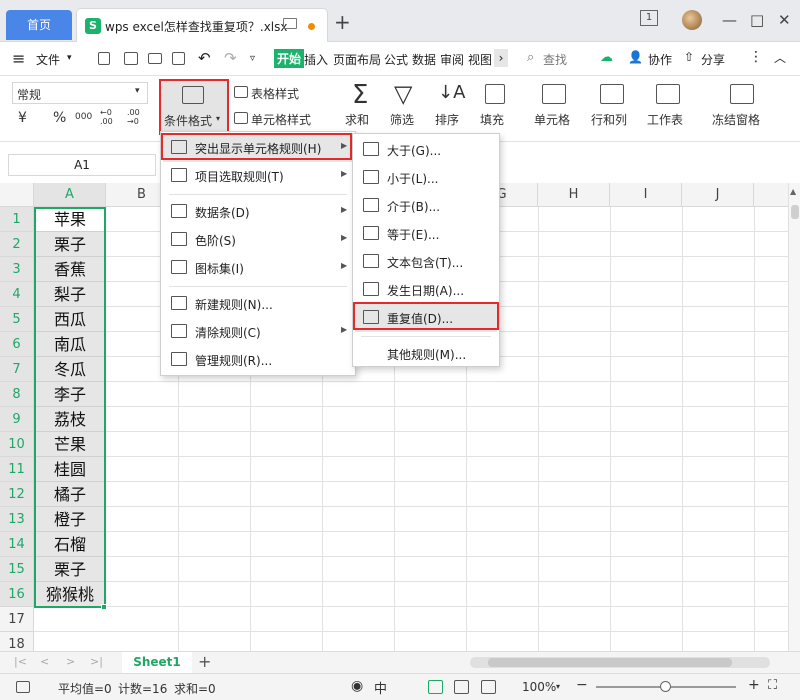  Describe the element at coordinates (17, 394) in the screenshot. I see `row-header: 8` at that location.